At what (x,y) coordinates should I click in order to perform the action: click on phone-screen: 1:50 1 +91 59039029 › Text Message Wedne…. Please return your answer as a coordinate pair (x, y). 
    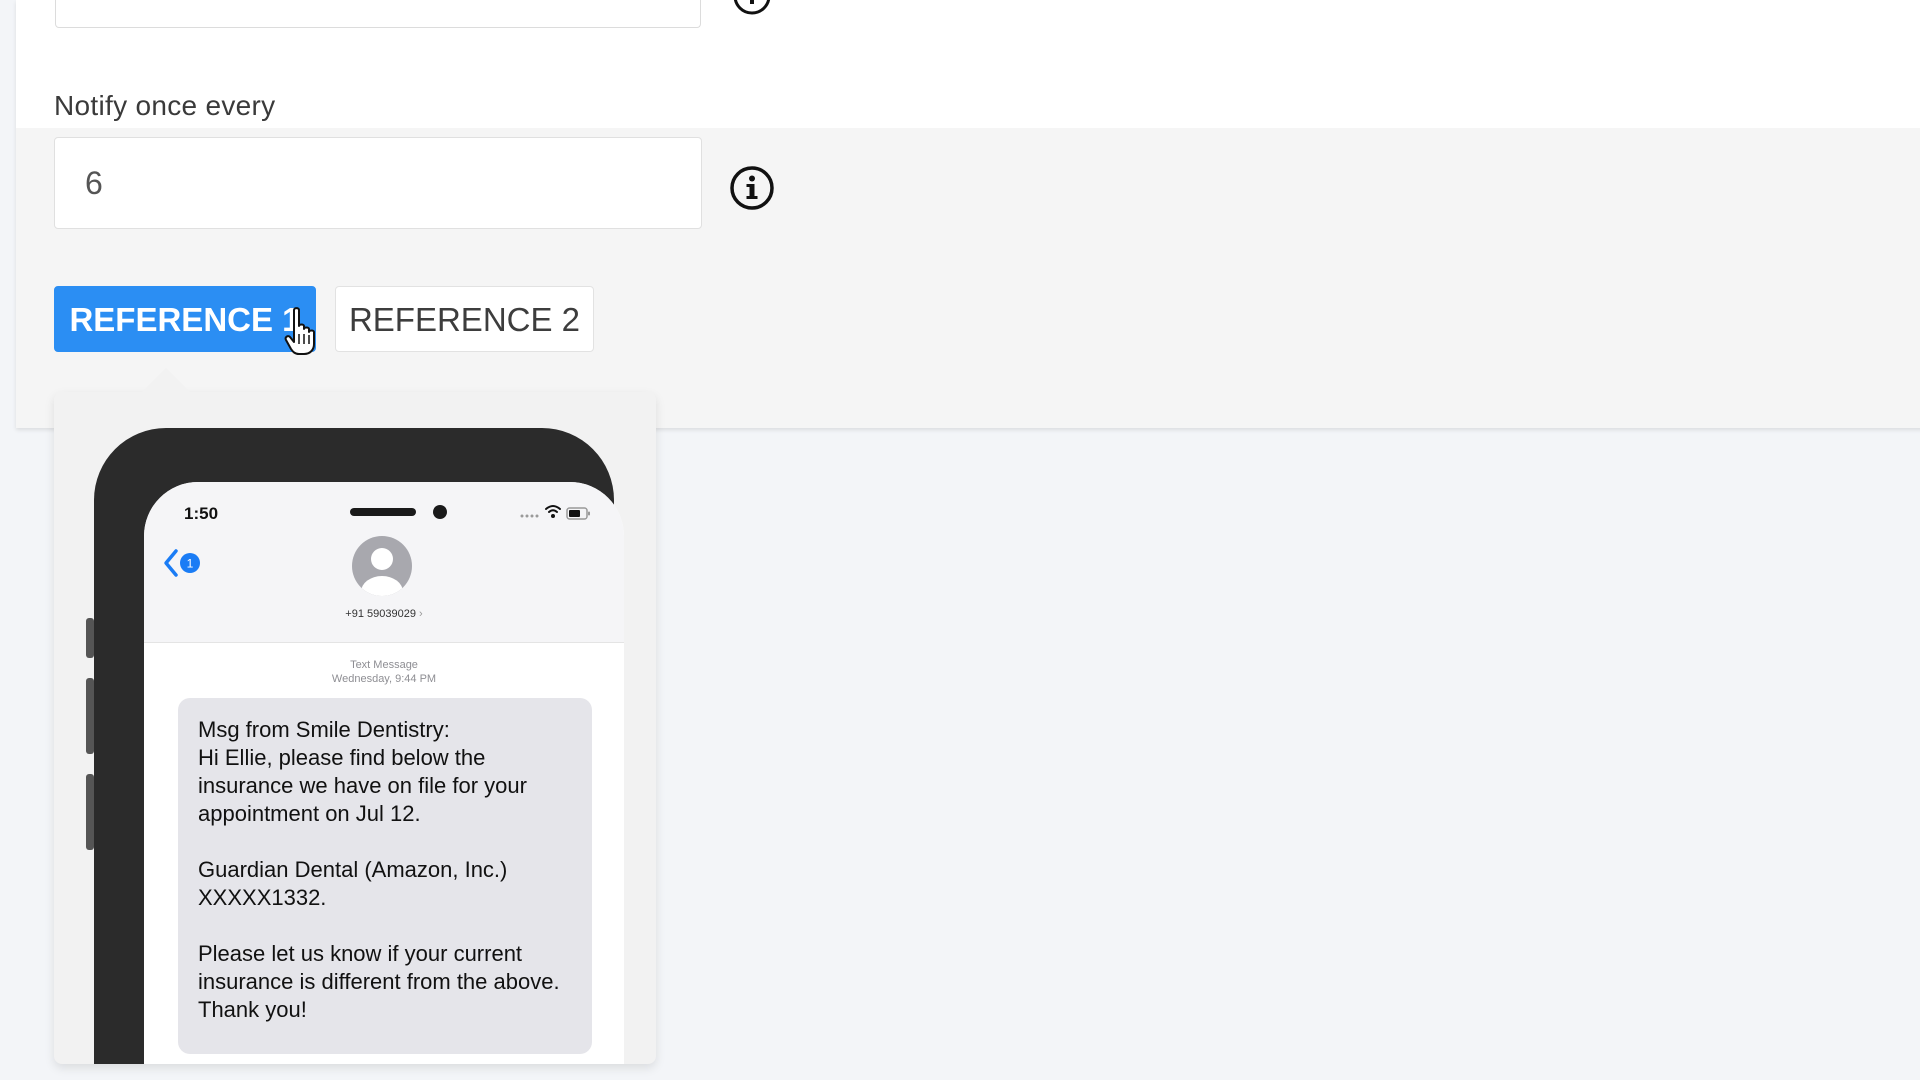
    Looking at the image, I should click on (384, 773).